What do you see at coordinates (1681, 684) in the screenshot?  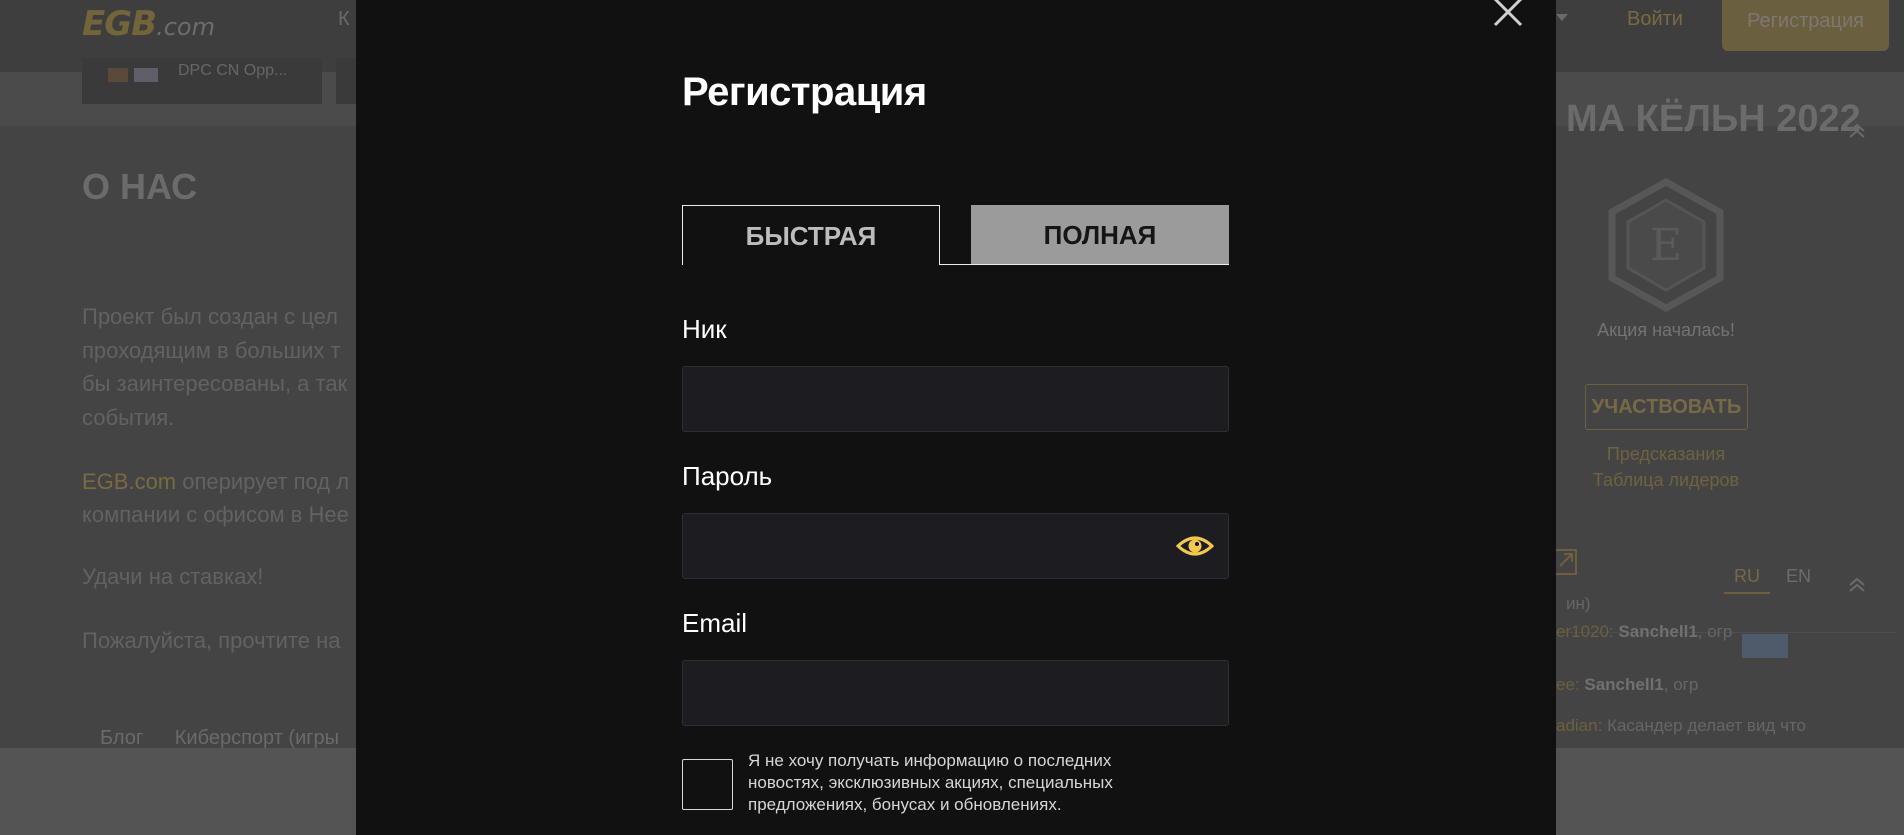 I see `chat-text-2: , огр` at bounding box center [1681, 684].